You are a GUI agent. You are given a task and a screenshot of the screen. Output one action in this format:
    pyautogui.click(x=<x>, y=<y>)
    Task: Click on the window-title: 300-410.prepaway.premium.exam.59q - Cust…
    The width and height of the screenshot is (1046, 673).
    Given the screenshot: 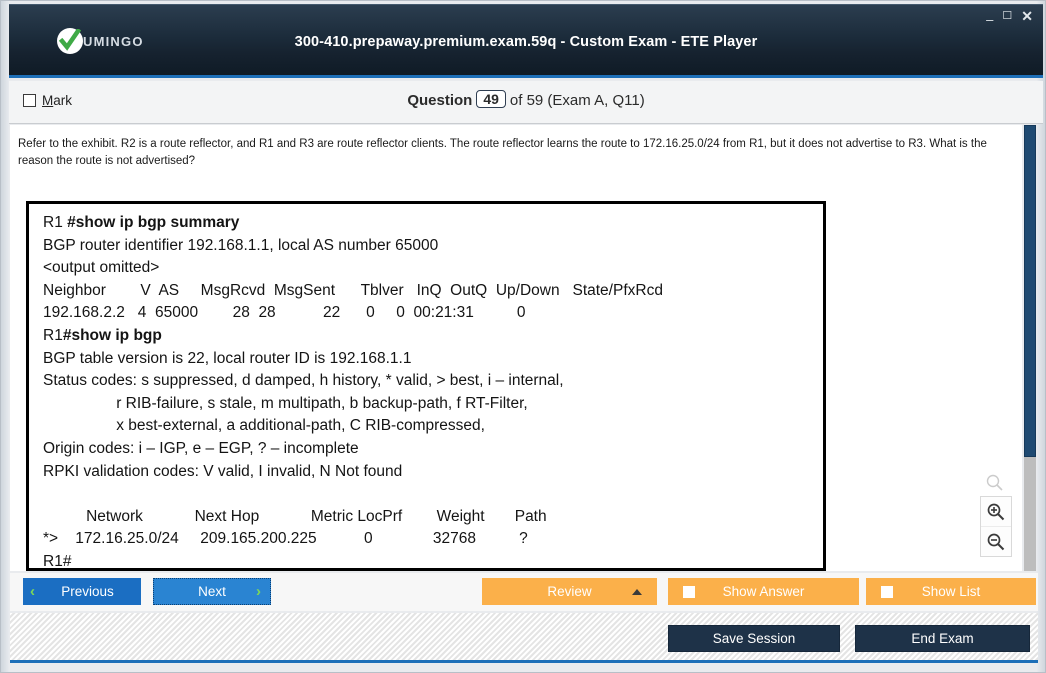 What is the action you would take?
    pyautogui.click(x=526, y=42)
    